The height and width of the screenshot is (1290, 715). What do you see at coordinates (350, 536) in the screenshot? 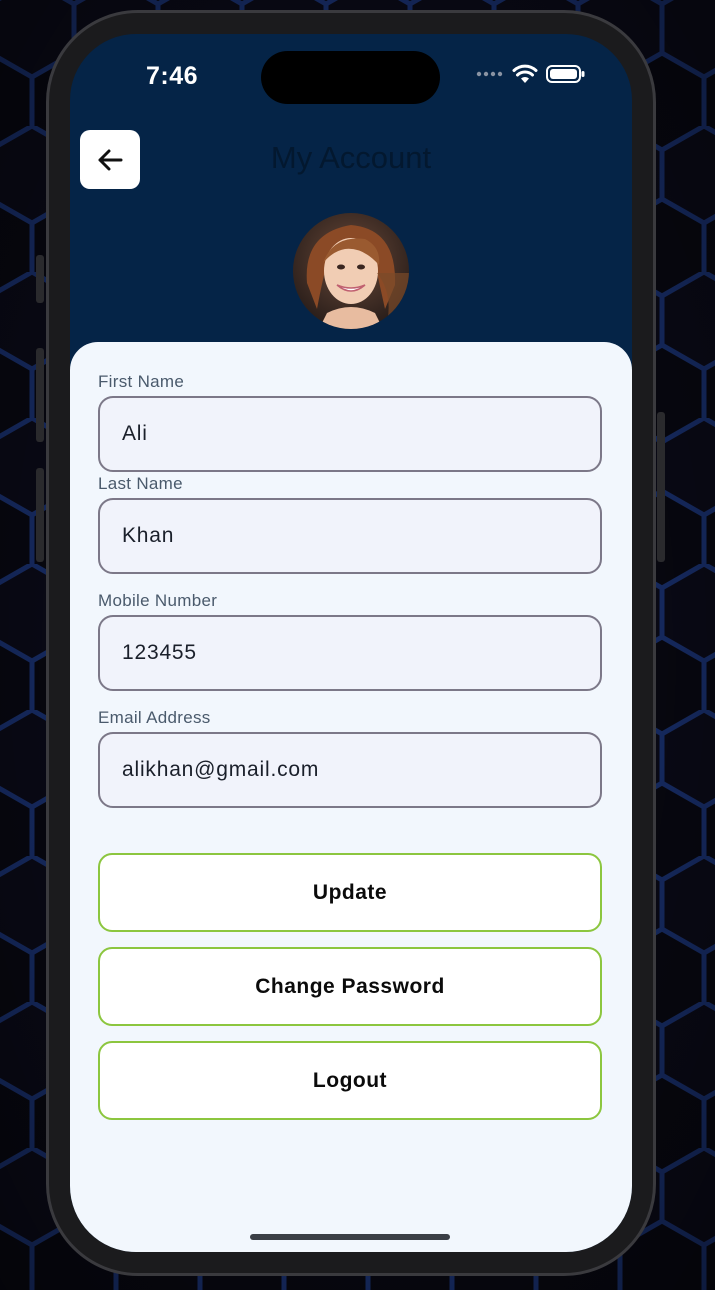
I see `last-name-field` at bounding box center [350, 536].